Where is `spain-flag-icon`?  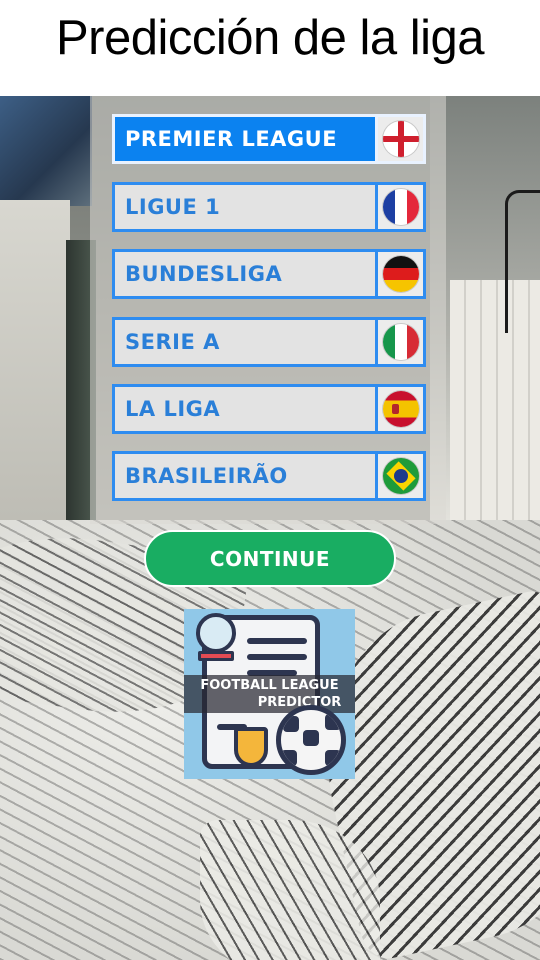 spain-flag-icon is located at coordinates (400, 409).